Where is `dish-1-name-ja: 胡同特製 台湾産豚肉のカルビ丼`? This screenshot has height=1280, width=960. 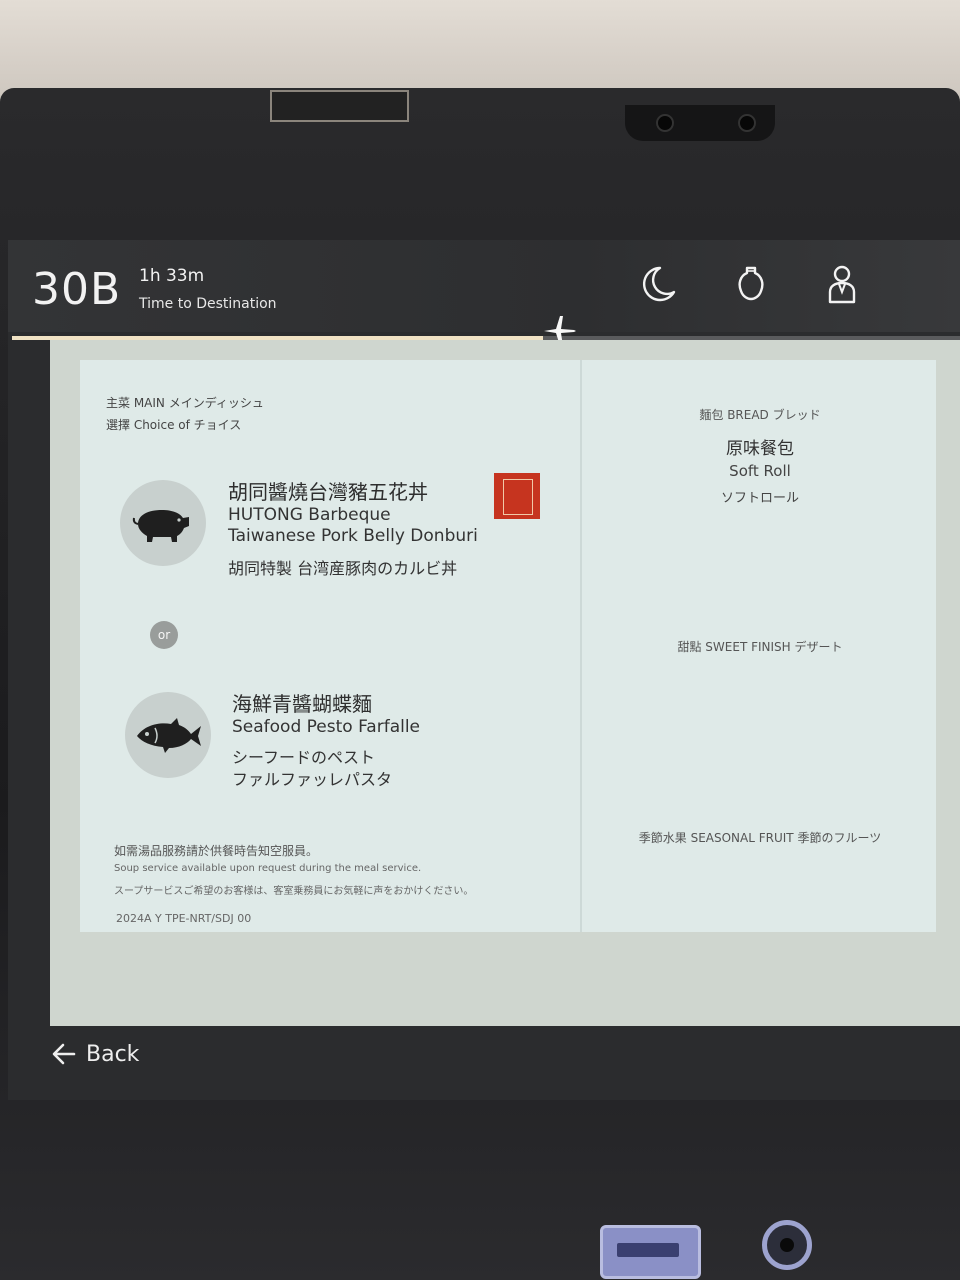 dish-1-name-ja: 胡同特製 台湾産豚肉のカルビ丼 is located at coordinates (343, 568).